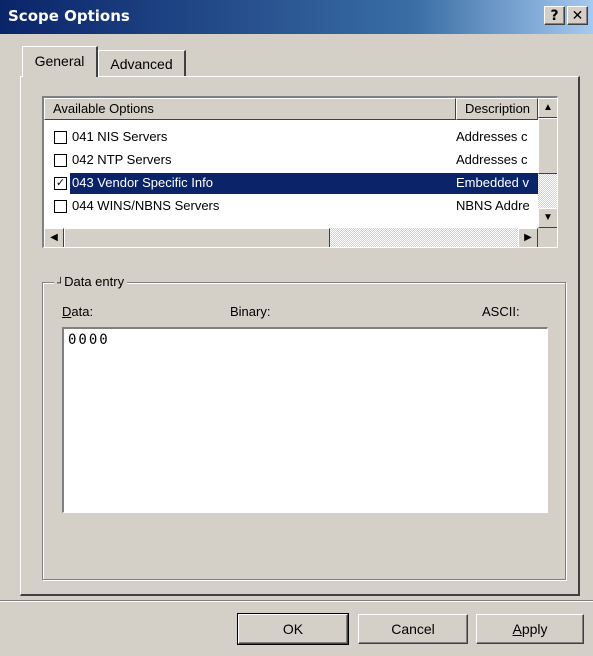 This screenshot has width=593, height=656. What do you see at coordinates (60, 61) in the screenshot?
I see `tab-general: General` at bounding box center [60, 61].